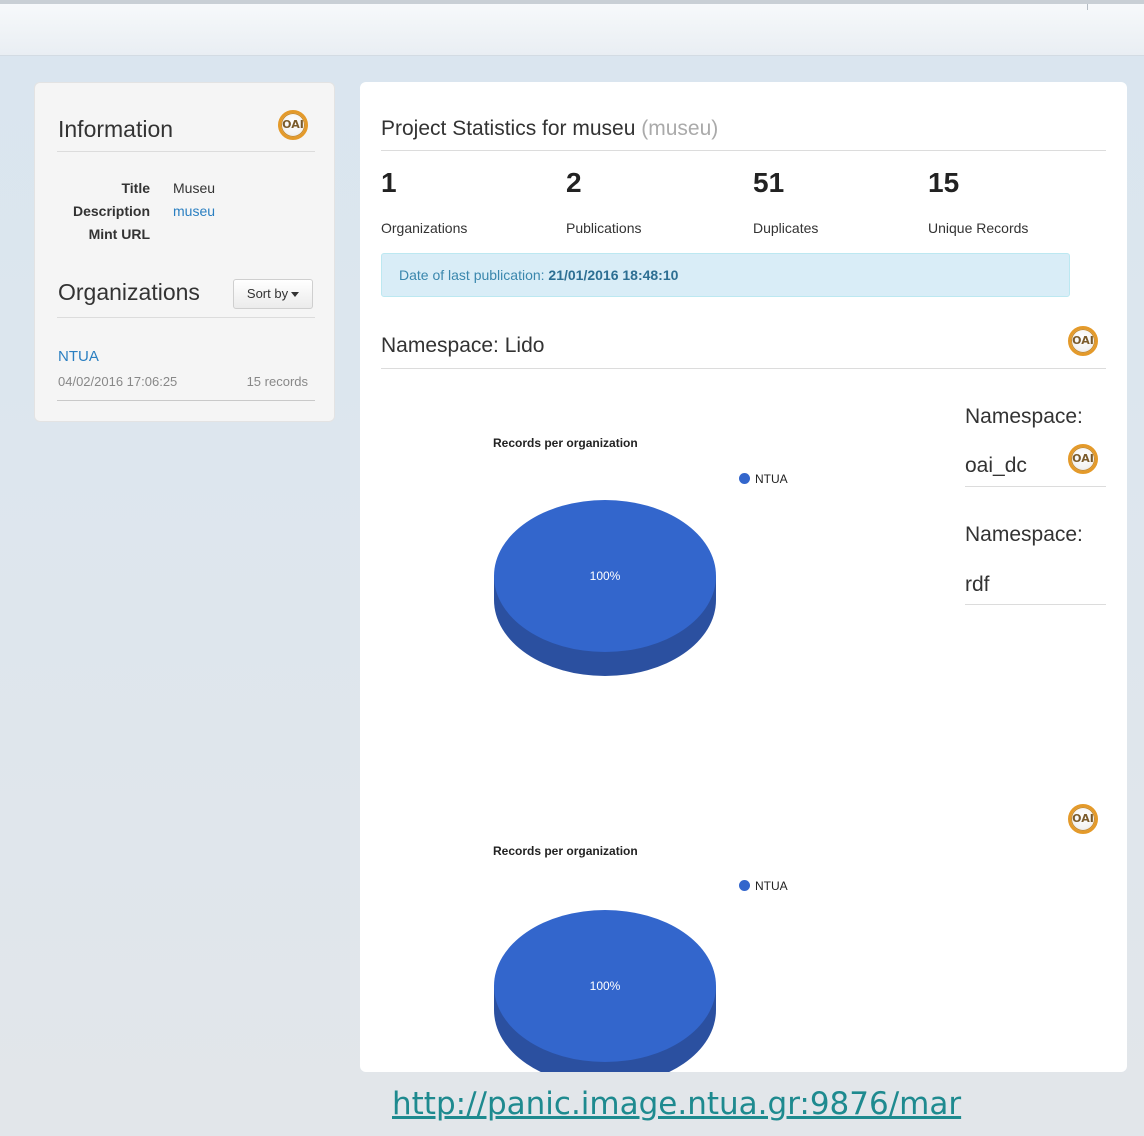  Describe the element at coordinates (604, 228) in the screenshot. I see `stat-publications-label: Publications` at that location.